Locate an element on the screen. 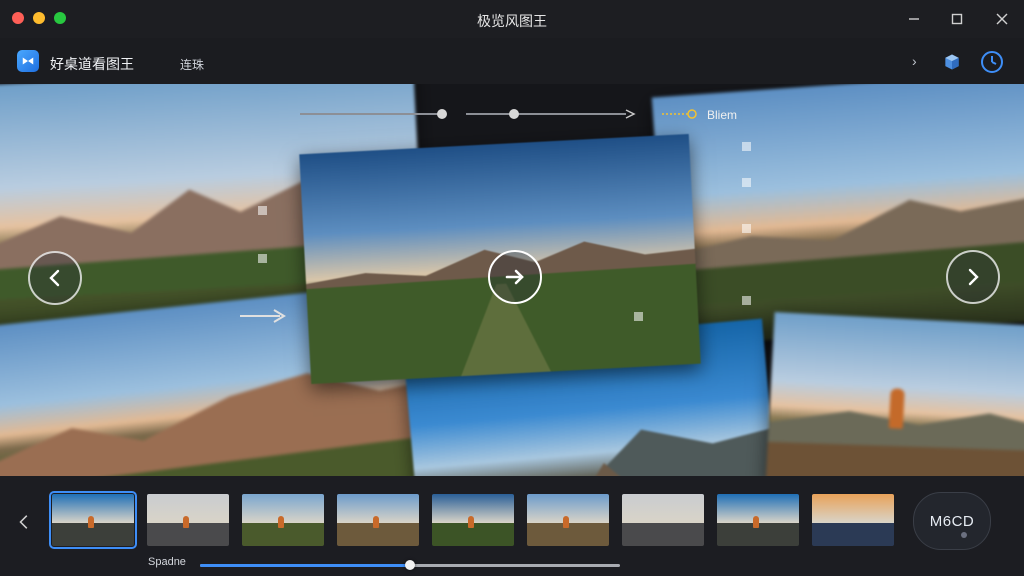 This screenshot has width=1024, height=576. mode-indicator-dot is located at coordinates (964, 535).